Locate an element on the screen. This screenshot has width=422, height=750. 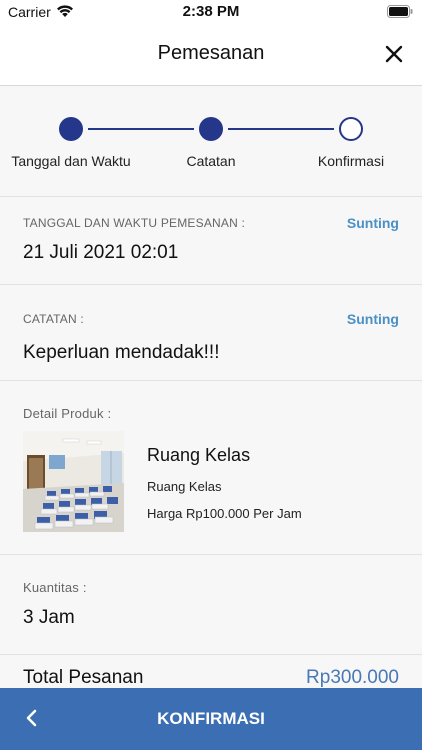
total-section: Total Pesanan Rp300.000 is located at coordinates (211, 671).